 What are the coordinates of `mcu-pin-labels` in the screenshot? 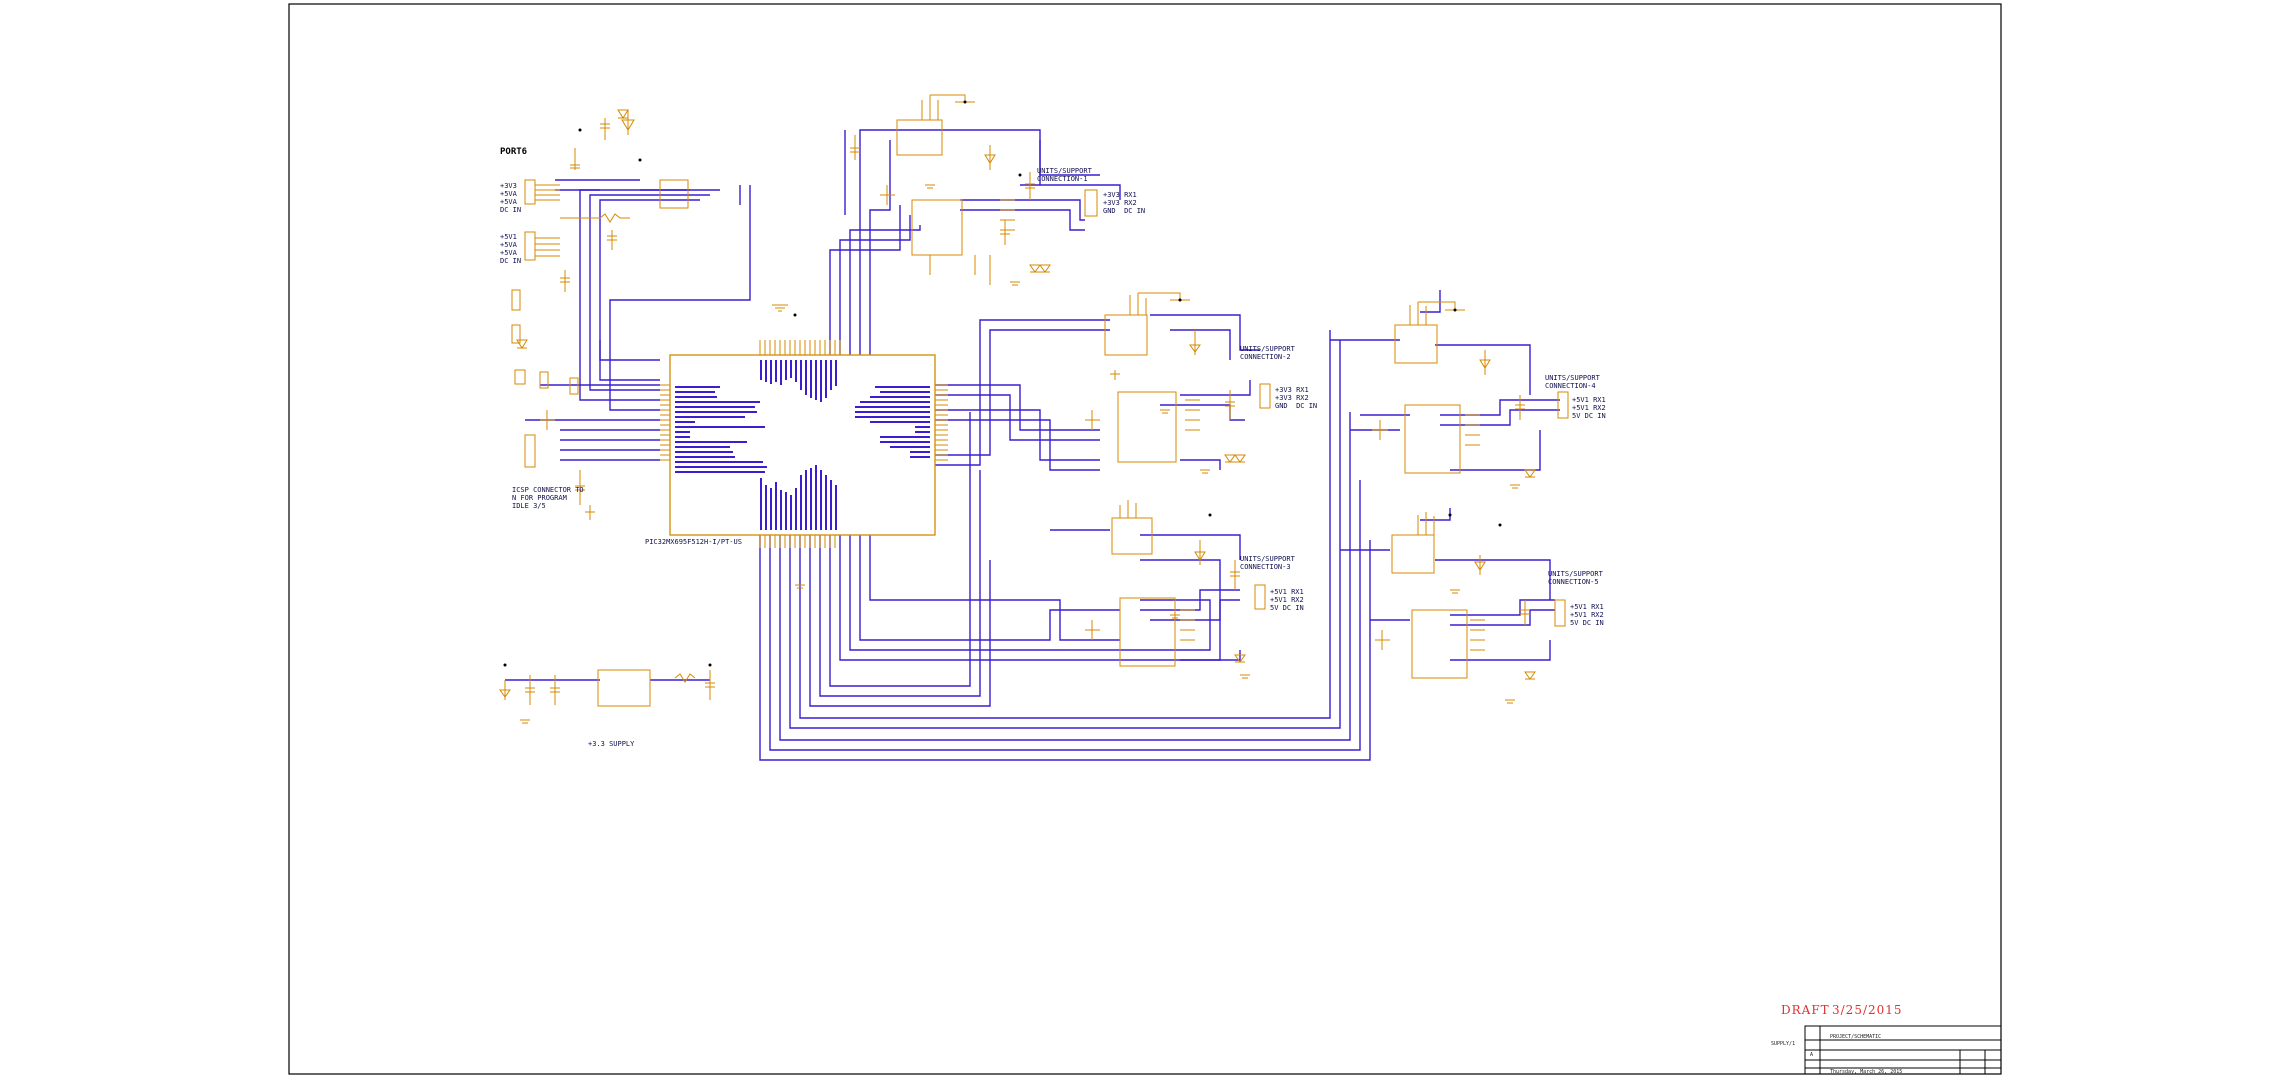 It's located at (802, 445).